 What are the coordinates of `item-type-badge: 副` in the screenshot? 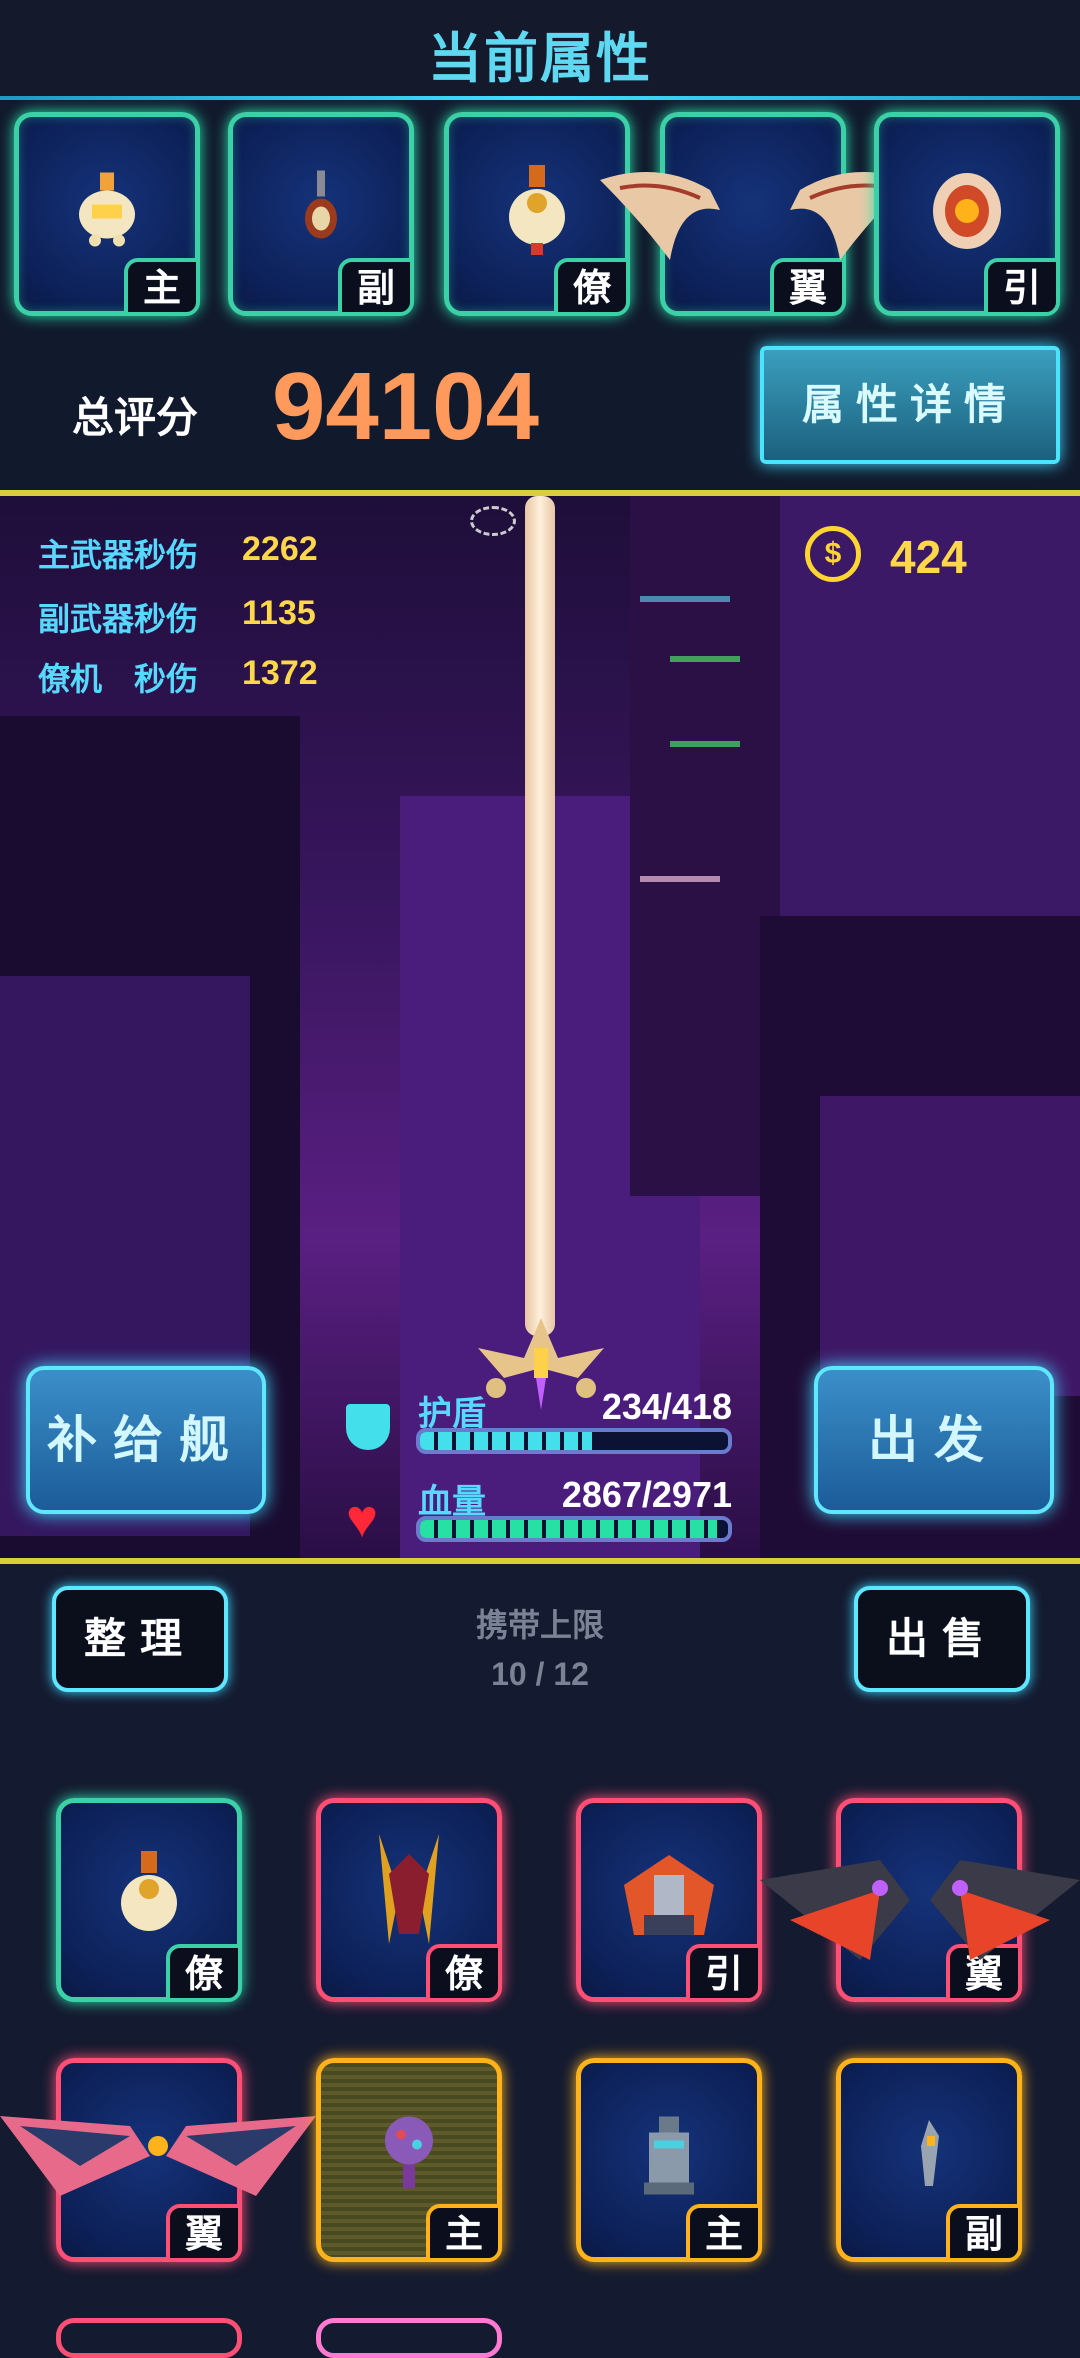 It's located at (984, 2233).